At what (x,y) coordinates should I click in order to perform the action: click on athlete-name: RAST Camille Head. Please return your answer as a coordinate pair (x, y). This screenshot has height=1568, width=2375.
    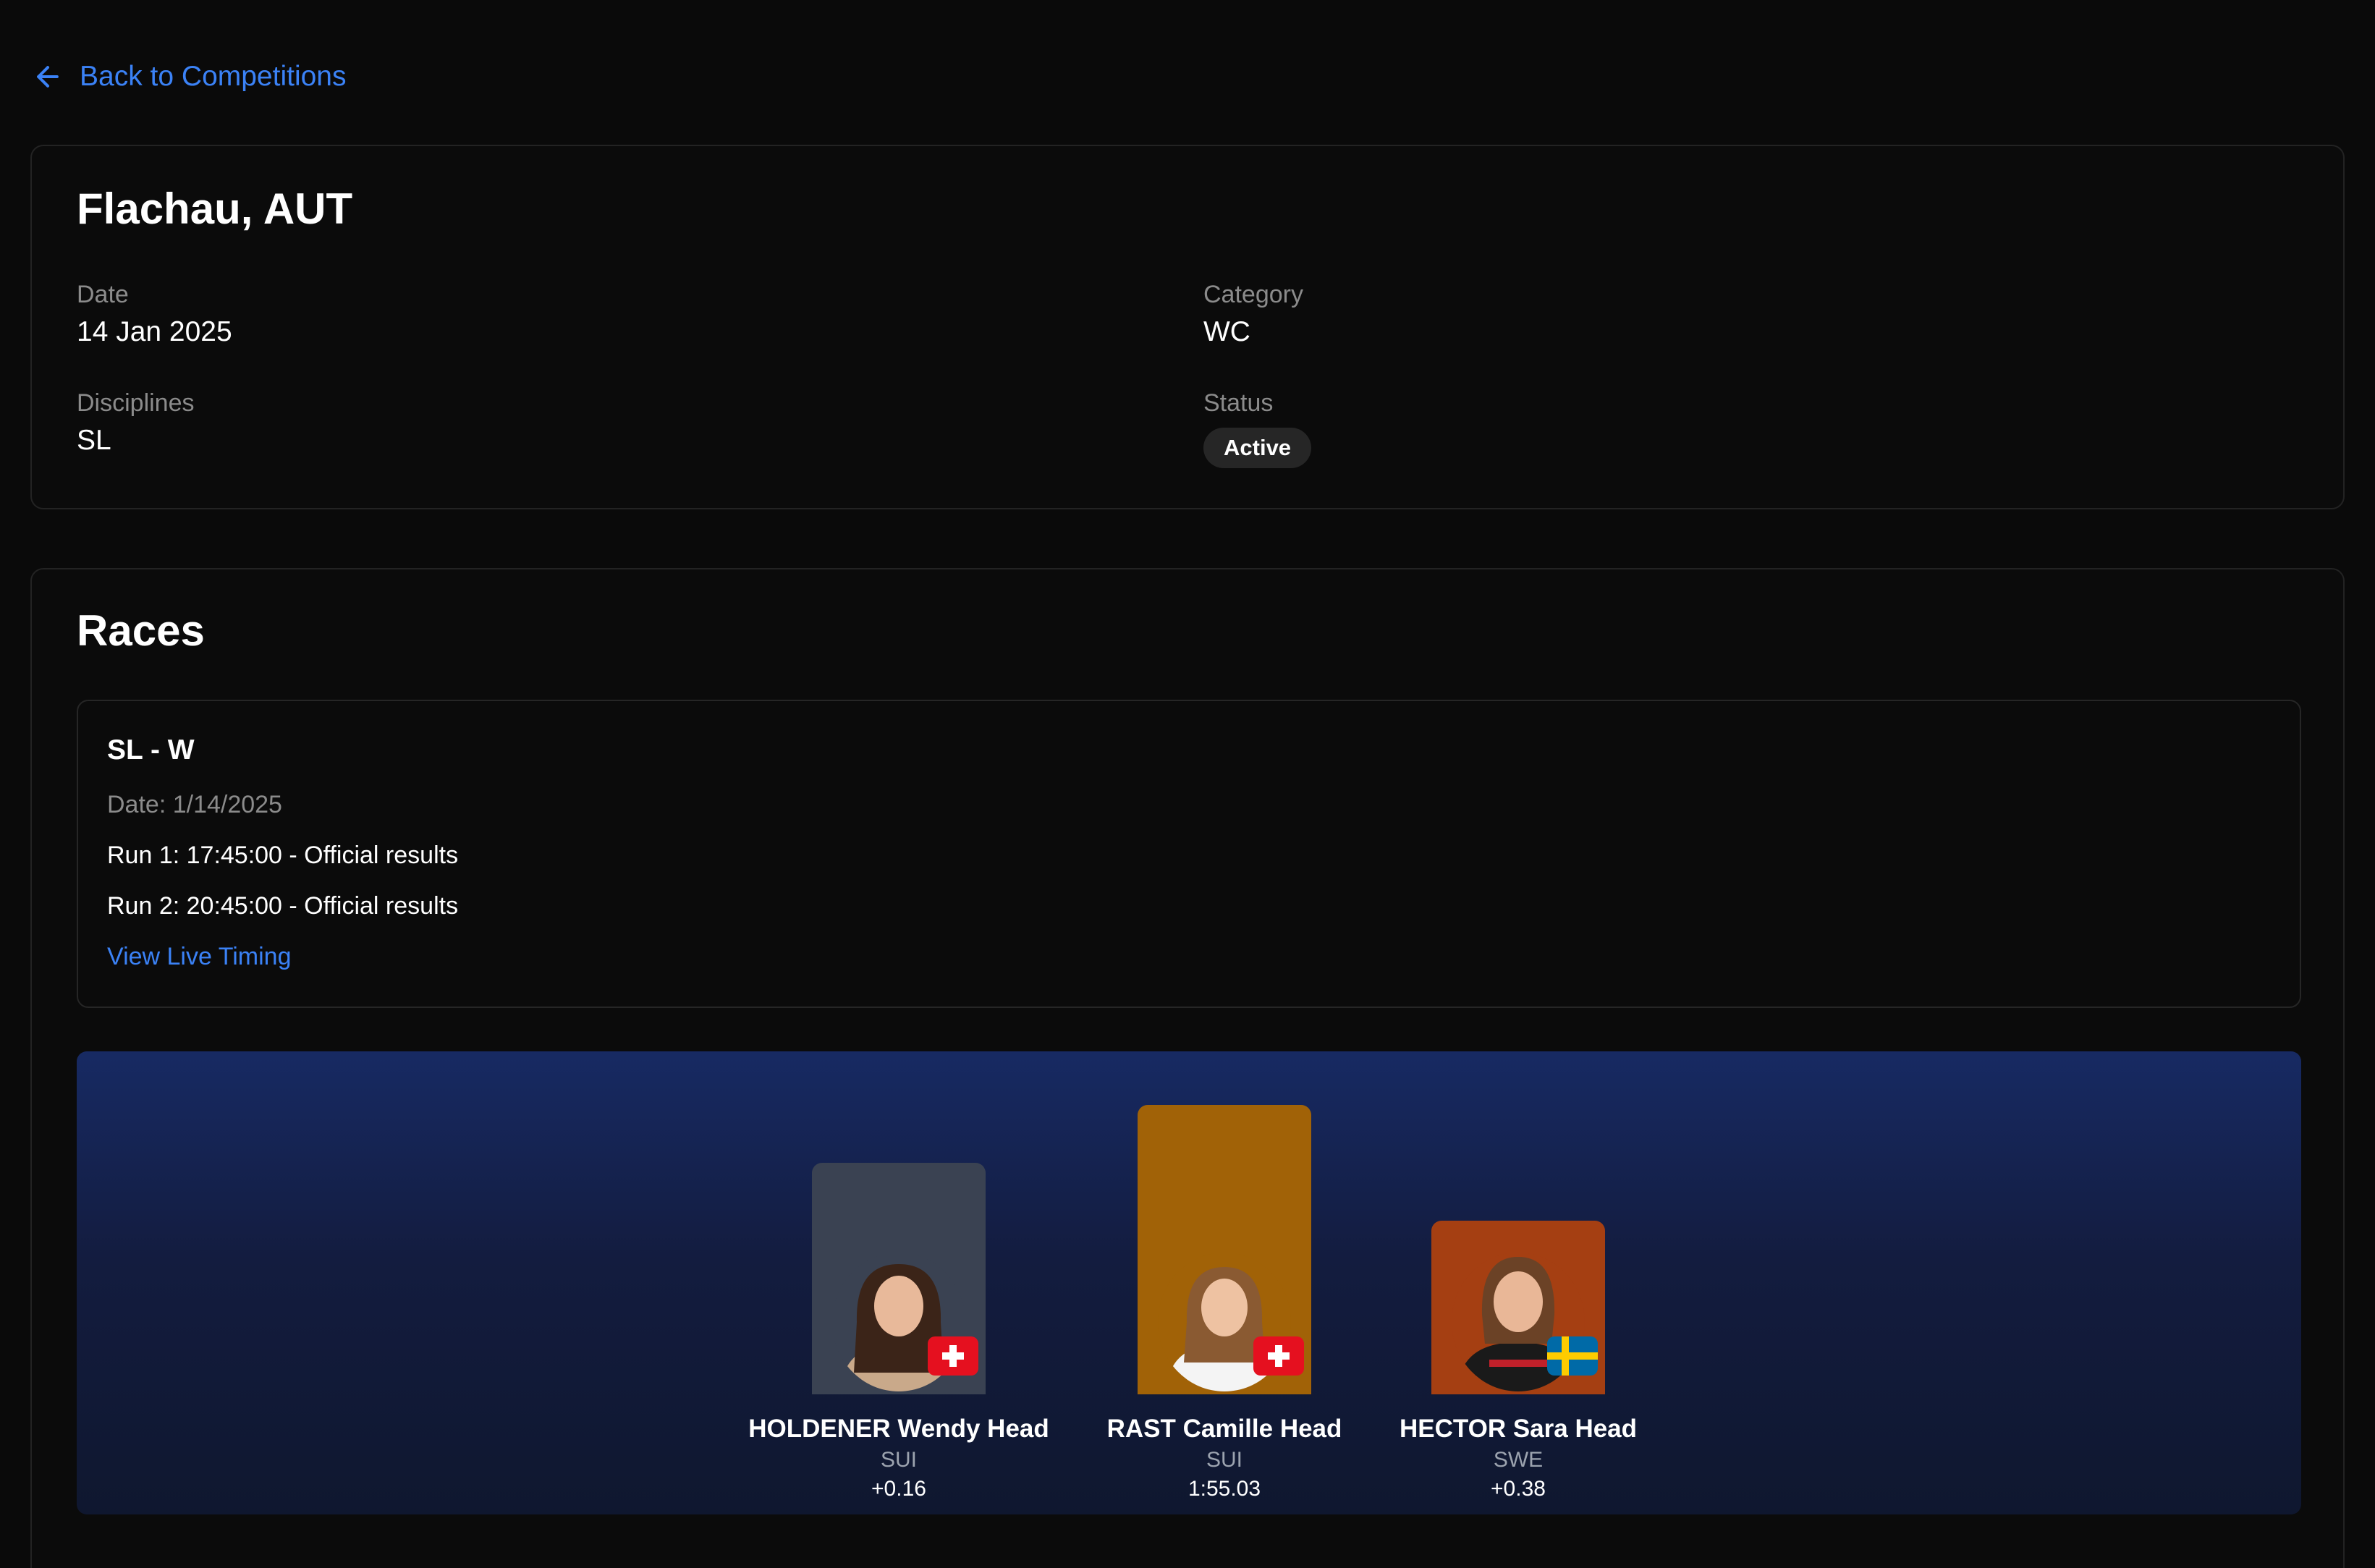
    Looking at the image, I should click on (1224, 1429).